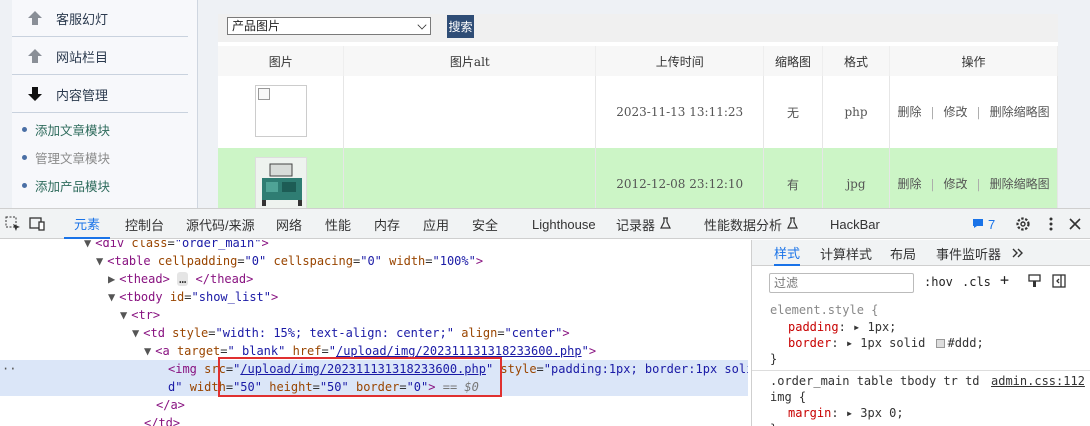 The height and width of the screenshot is (426, 1090). What do you see at coordinates (921, 370) in the screenshot?
I see `divider` at bounding box center [921, 370].